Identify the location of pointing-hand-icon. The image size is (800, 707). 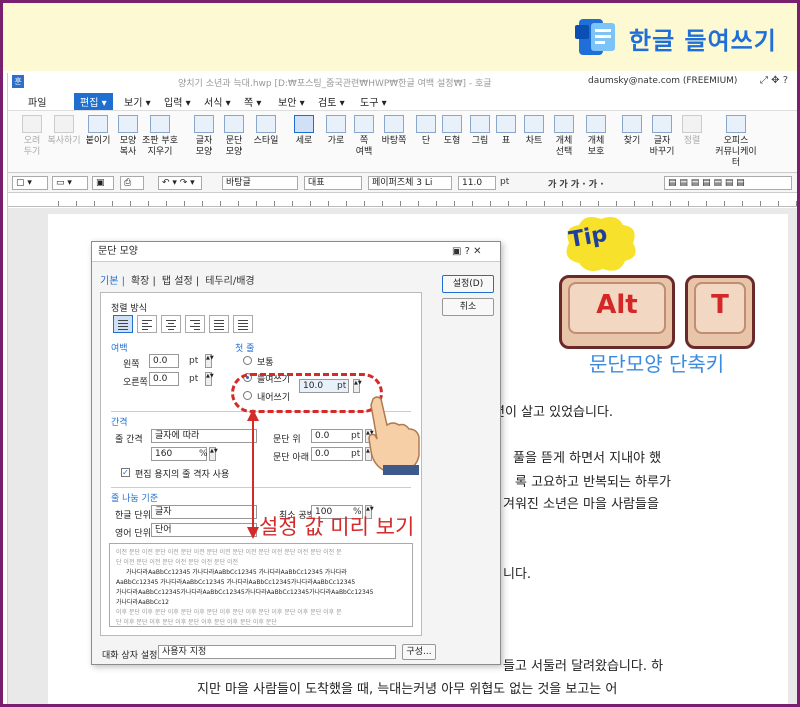
(394, 435).